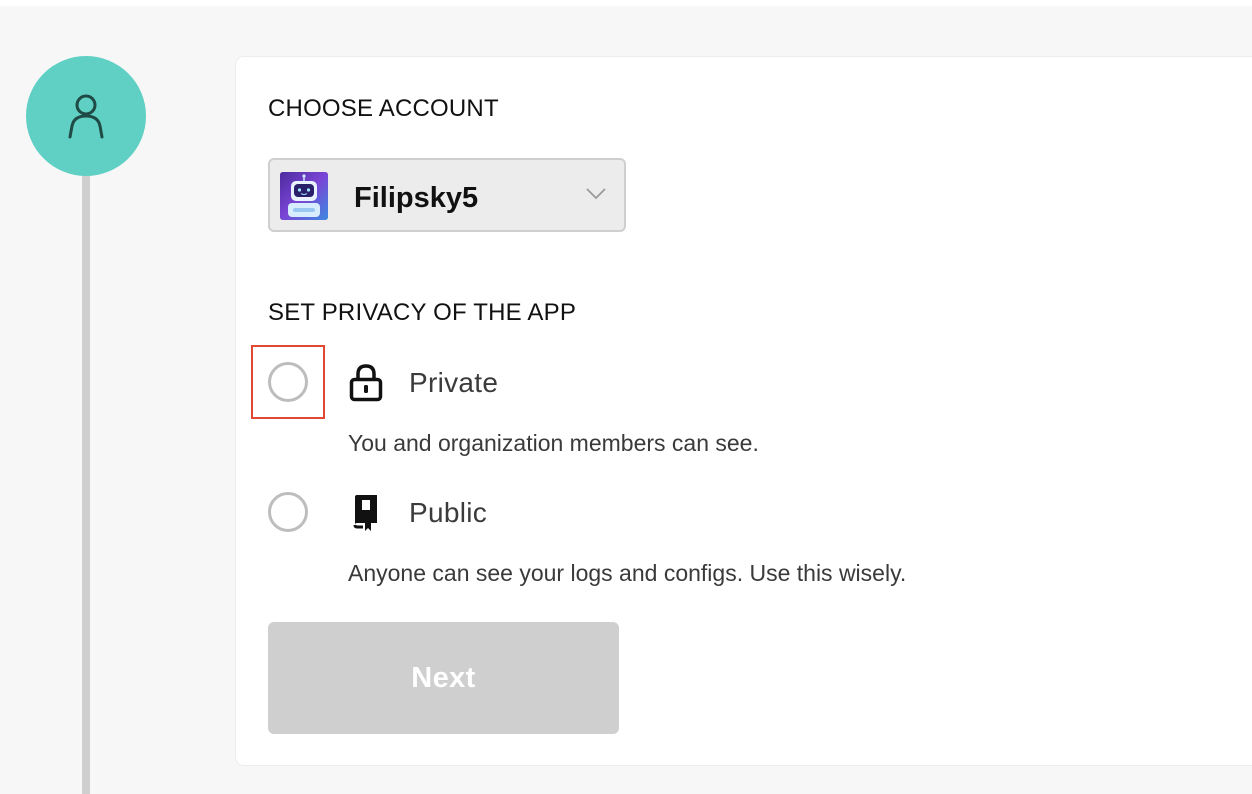 The width and height of the screenshot is (1252, 794). What do you see at coordinates (86, 482) in the screenshot?
I see `stepper-line` at bounding box center [86, 482].